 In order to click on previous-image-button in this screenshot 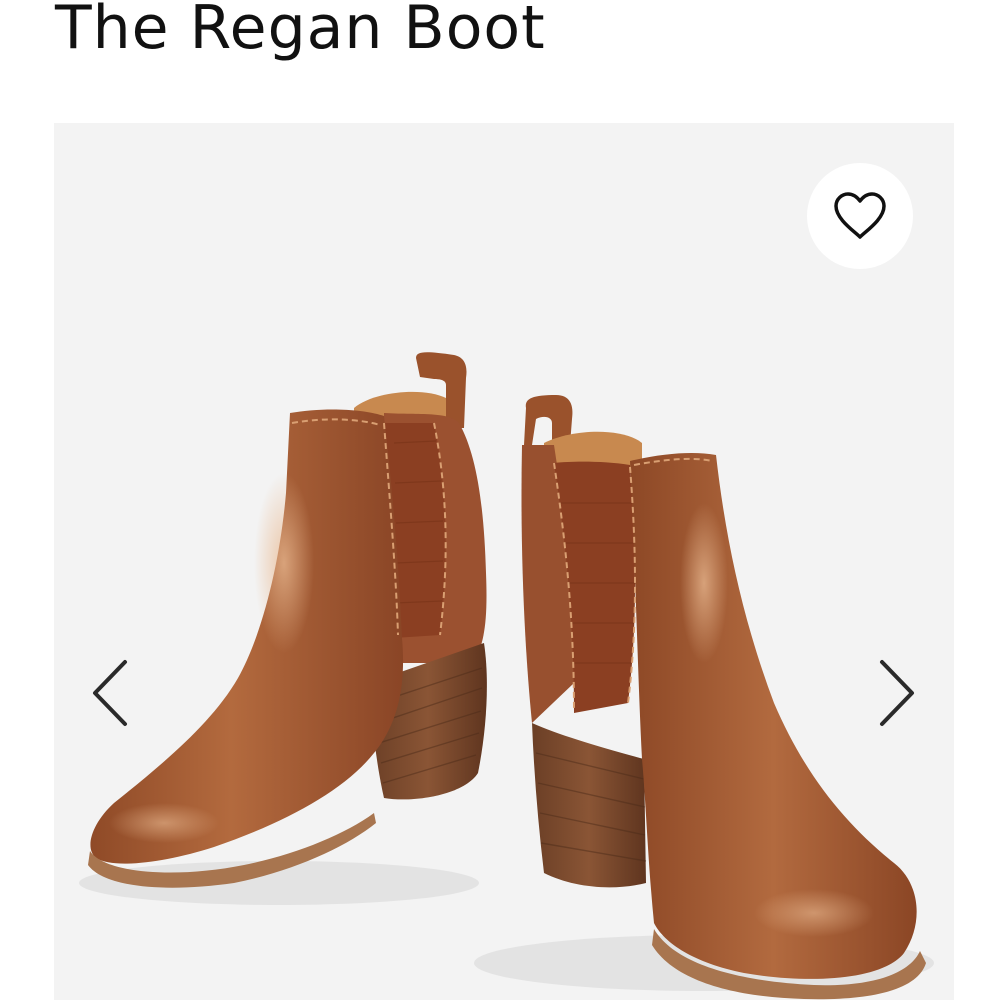, I will do `click(111, 693)`.